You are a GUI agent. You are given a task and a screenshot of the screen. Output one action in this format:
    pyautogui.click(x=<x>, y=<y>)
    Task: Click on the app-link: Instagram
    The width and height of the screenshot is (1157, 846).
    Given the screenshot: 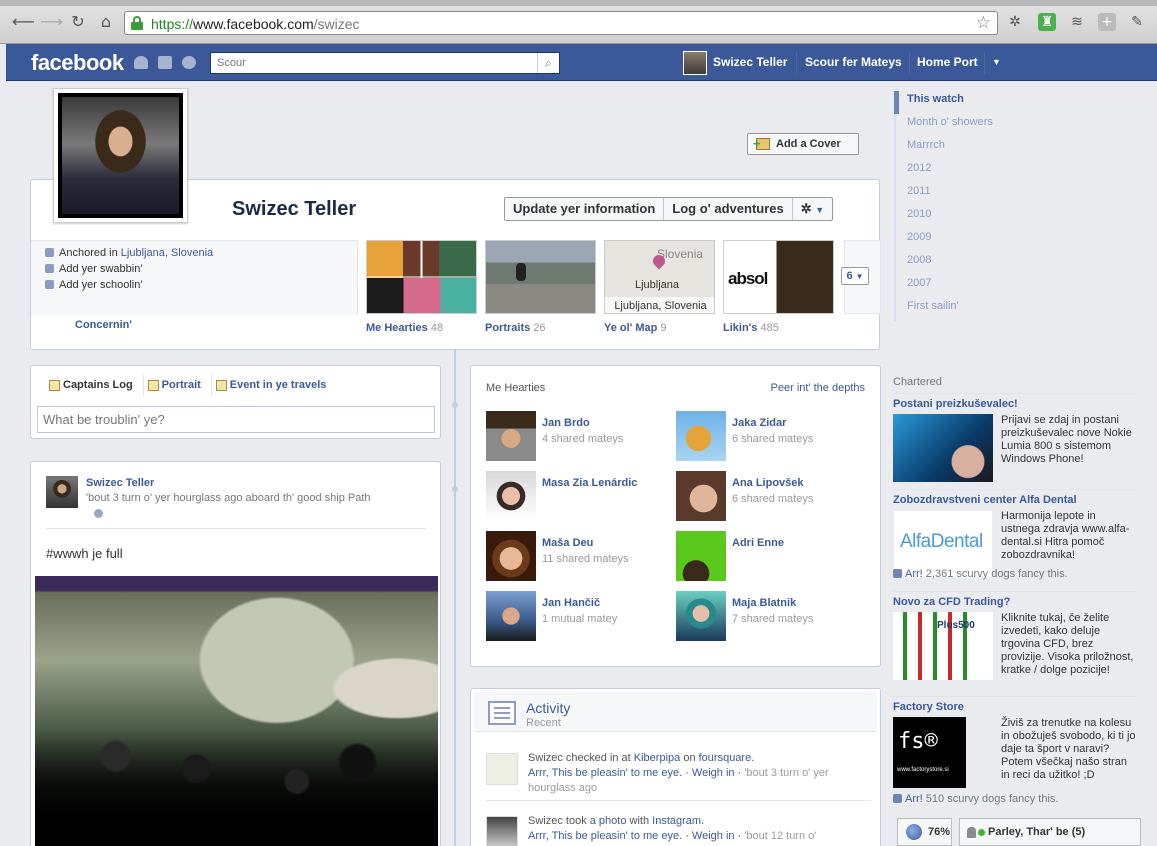 What is the action you would take?
    pyautogui.click(x=676, y=821)
    